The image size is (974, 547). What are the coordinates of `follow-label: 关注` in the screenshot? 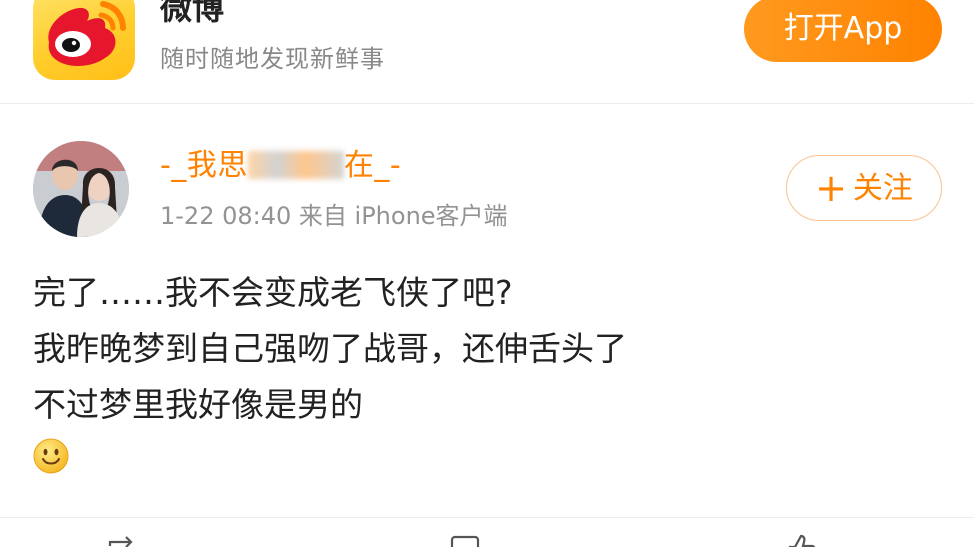 It's located at (882, 188).